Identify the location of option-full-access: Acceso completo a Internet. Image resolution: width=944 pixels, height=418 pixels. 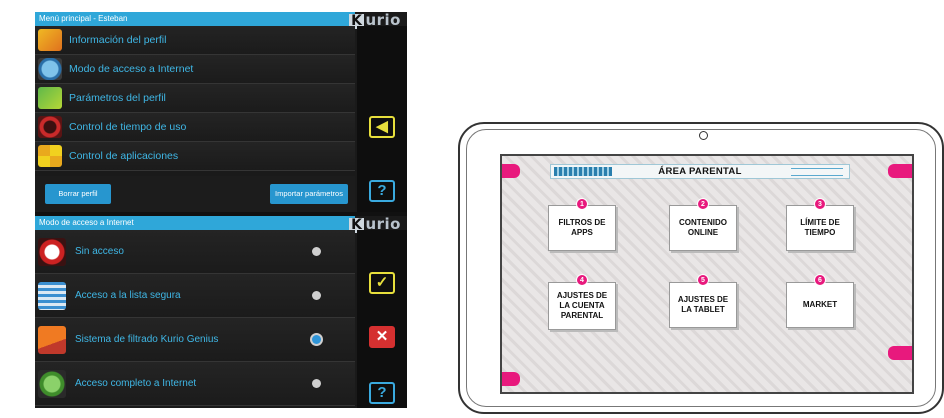
(195, 384).